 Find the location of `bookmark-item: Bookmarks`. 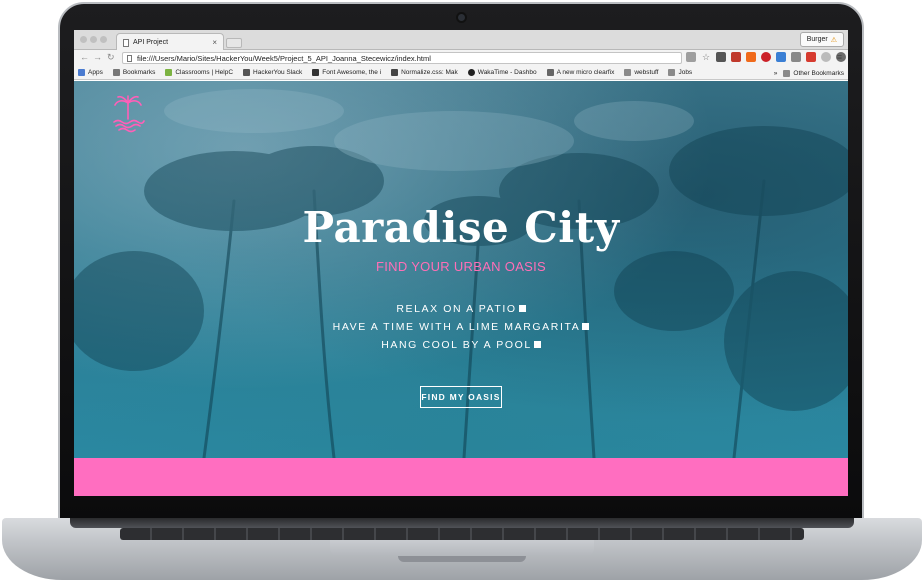

bookmark-item: Bookmarks is located at coordinates (133, 72).